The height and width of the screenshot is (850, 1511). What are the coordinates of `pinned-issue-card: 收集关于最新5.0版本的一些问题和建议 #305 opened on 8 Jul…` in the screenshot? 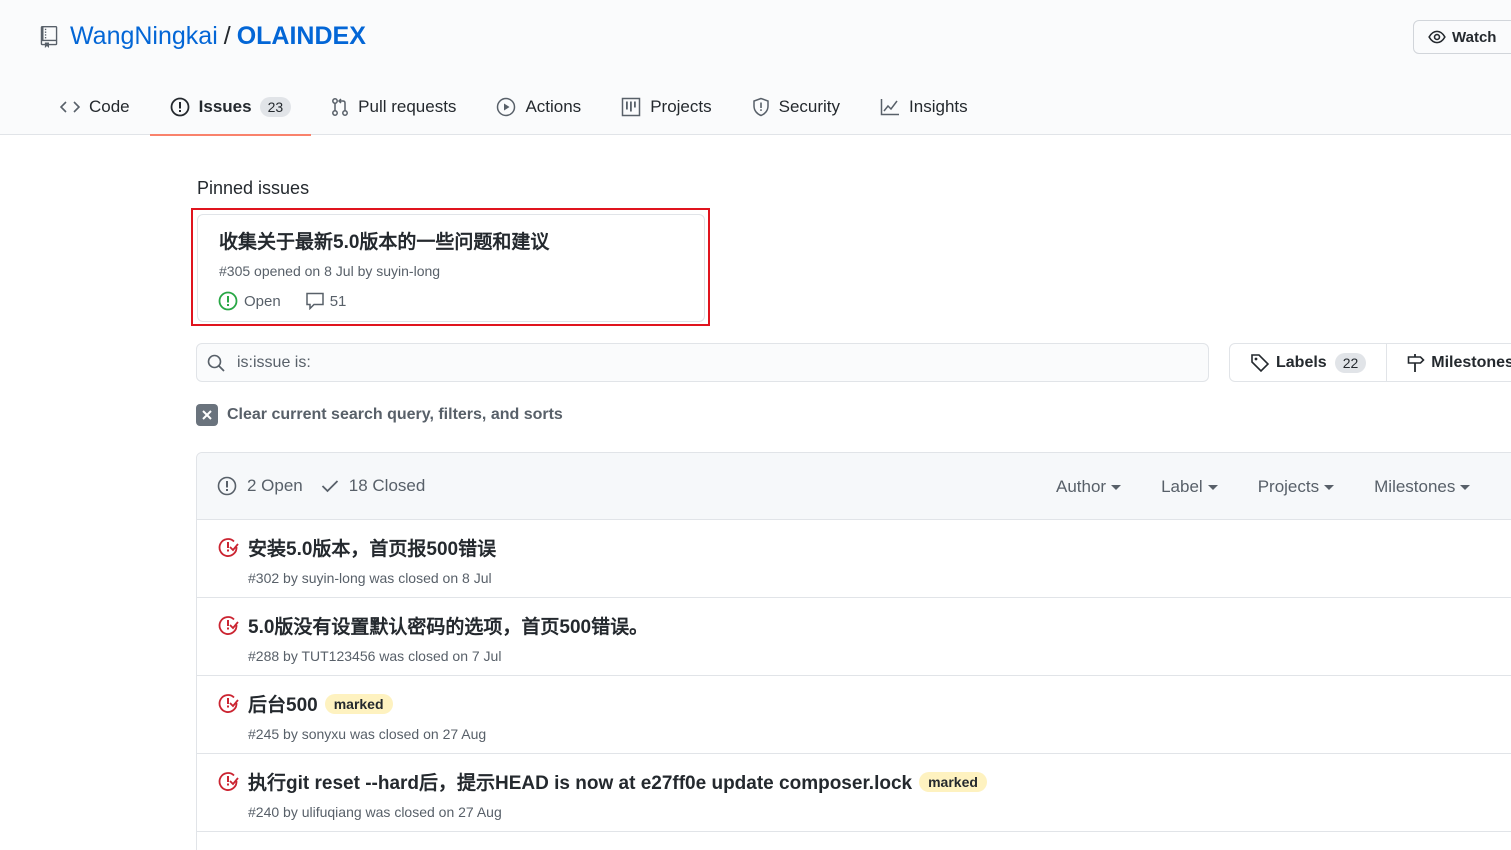 It's located at (451, 268).